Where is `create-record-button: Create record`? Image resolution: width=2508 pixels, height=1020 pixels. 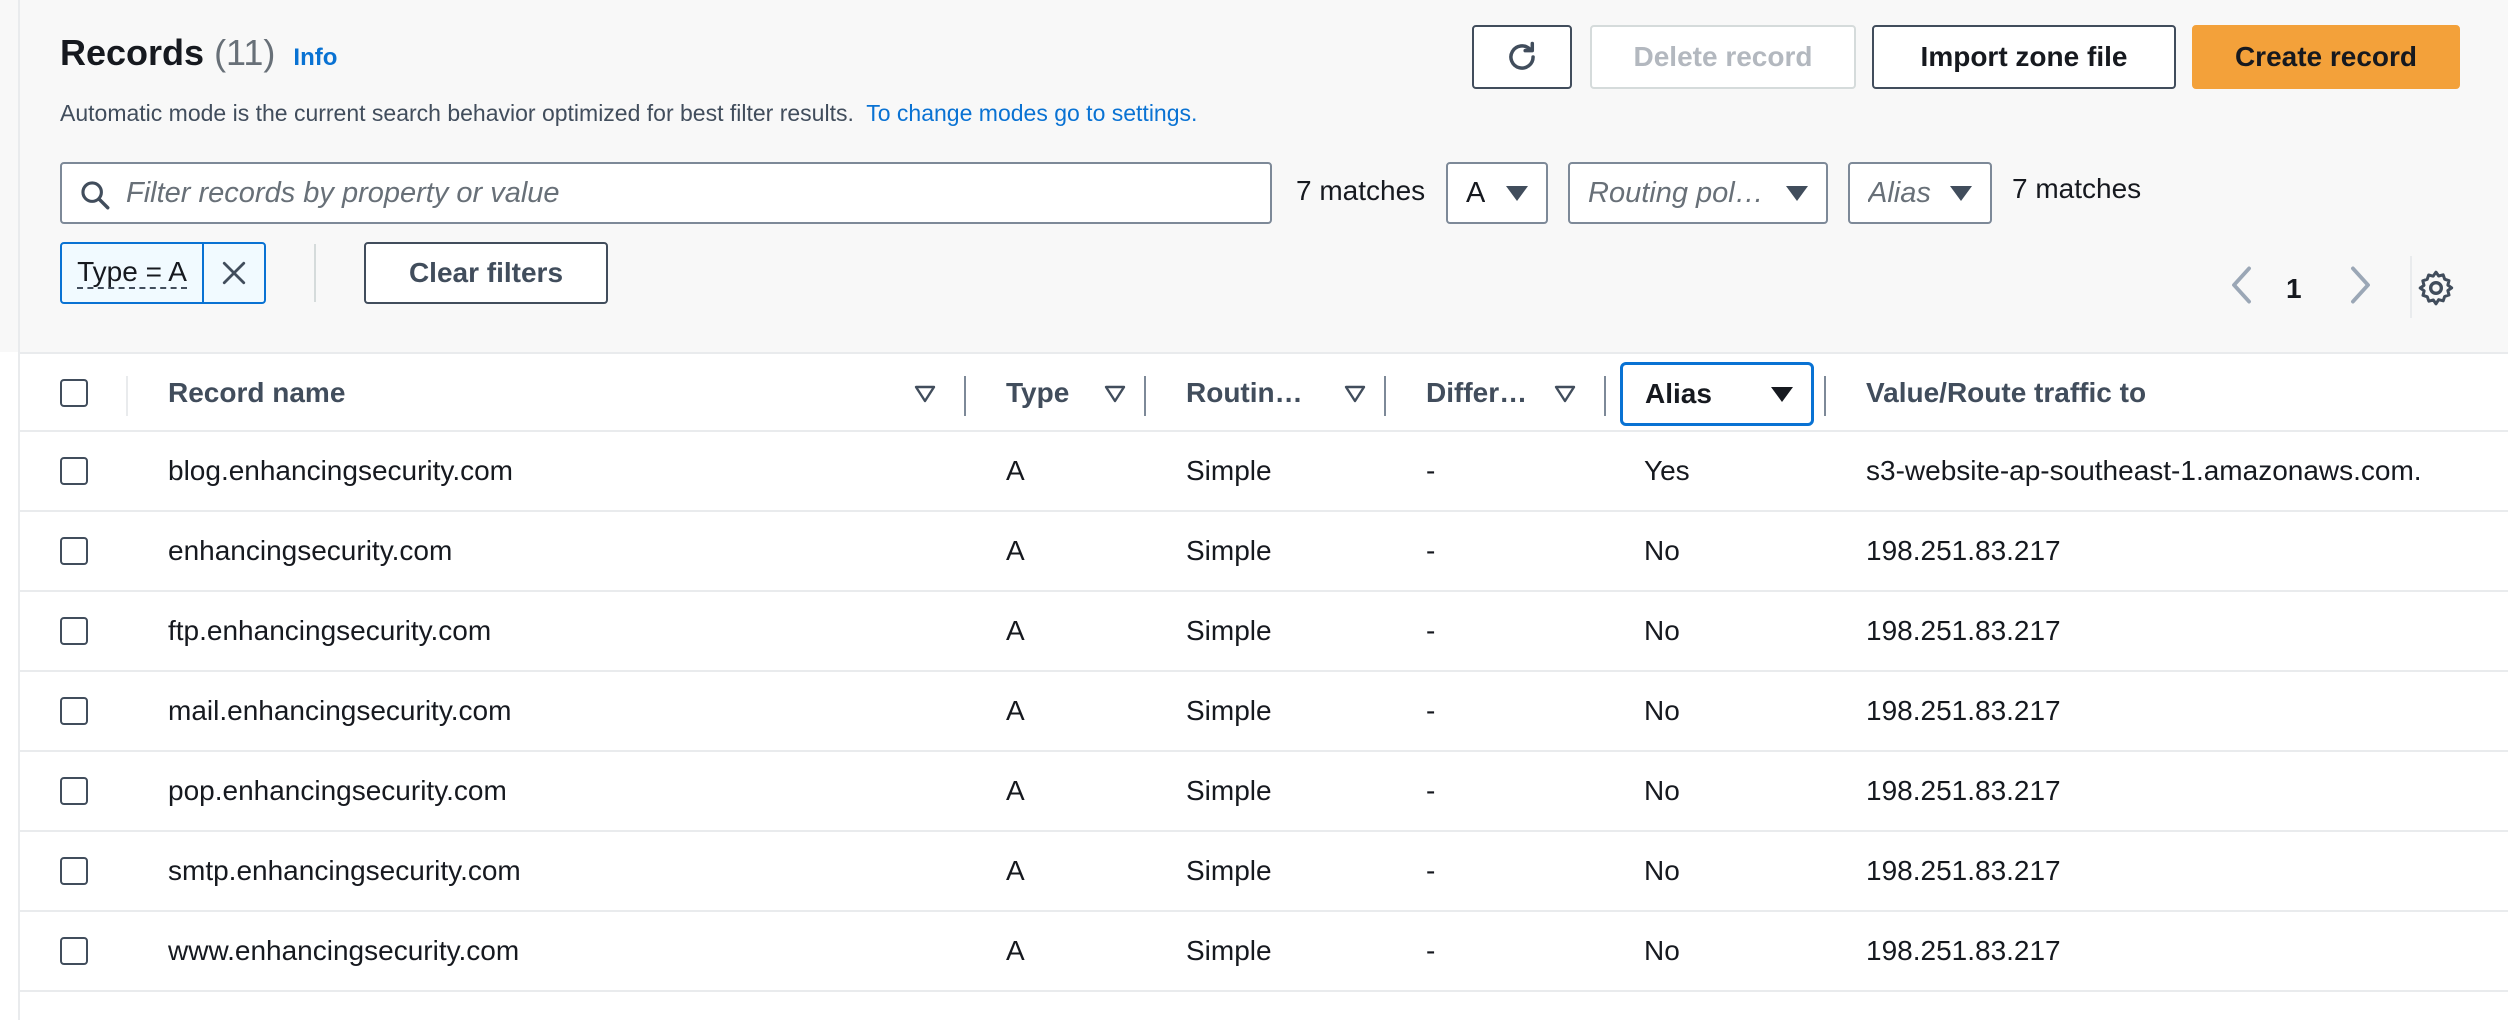 create-record-button: Create record is located at coordinates (2326, 57).